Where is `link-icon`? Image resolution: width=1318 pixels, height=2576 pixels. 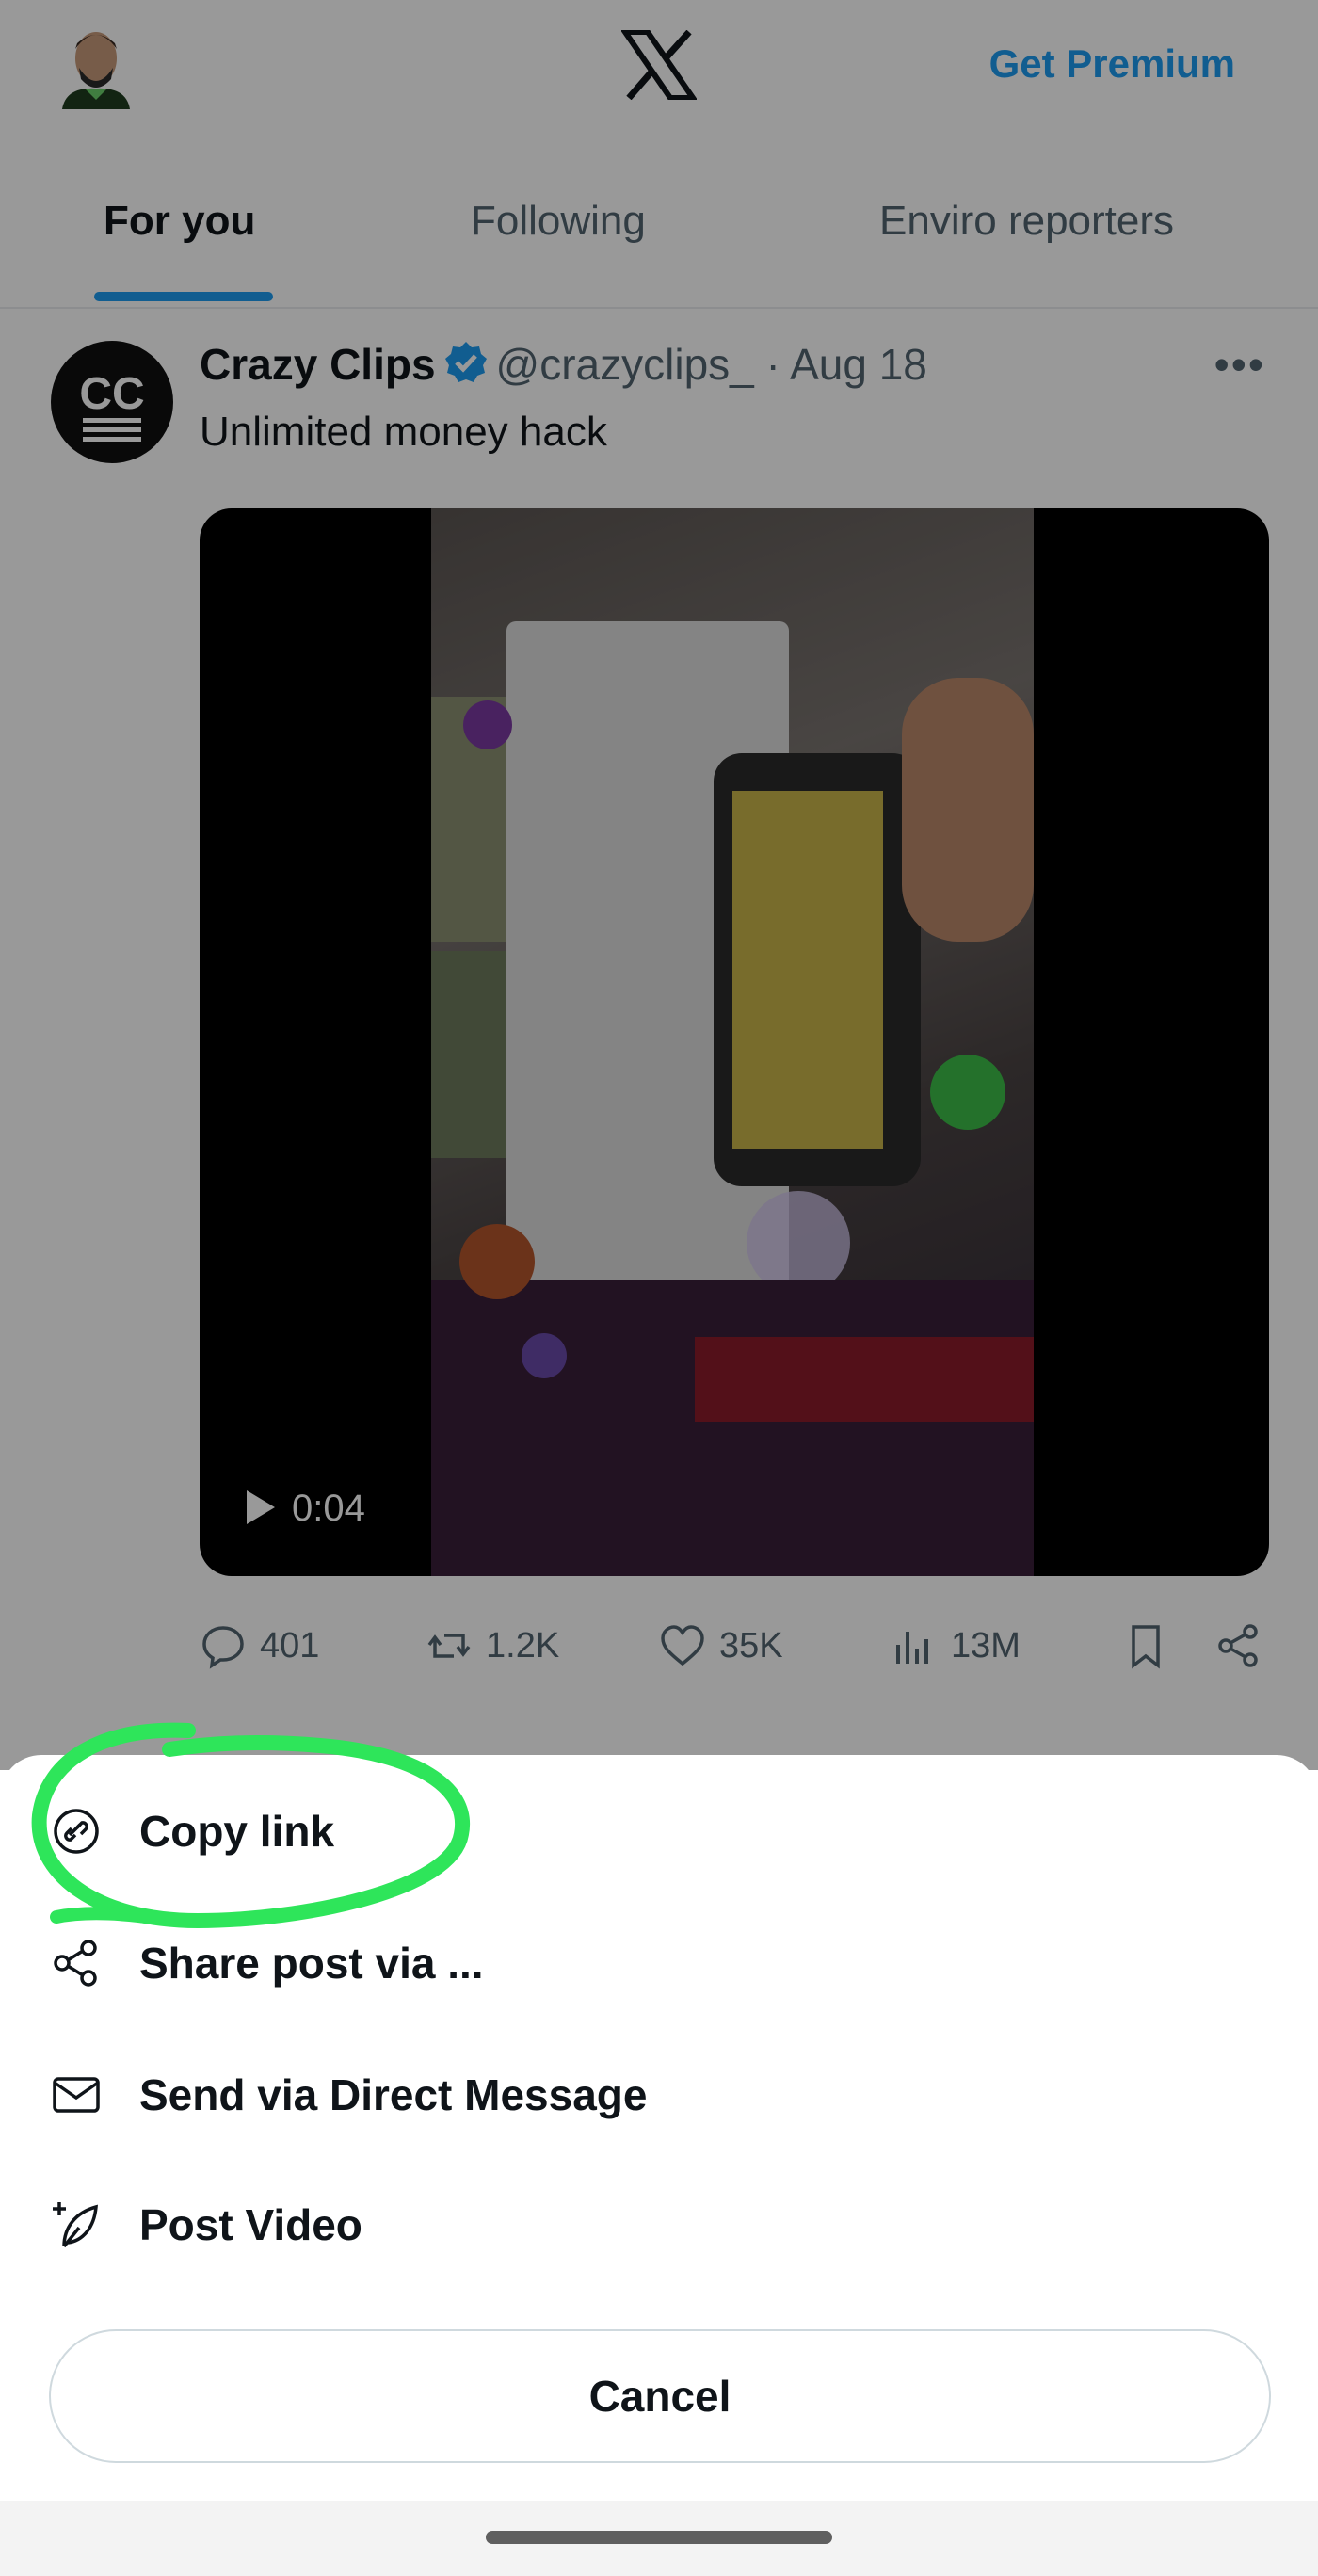
link-icon is located at coordinates (76, 1831).